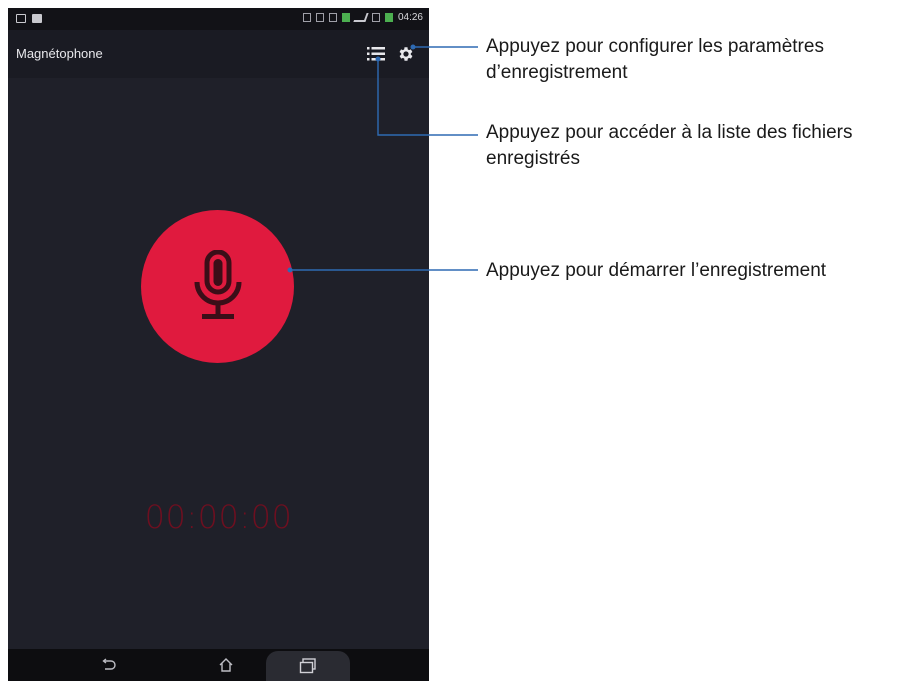  Describe the element at coordinates (29, 18) in the screenshot. I see `notification-icons` at that location.